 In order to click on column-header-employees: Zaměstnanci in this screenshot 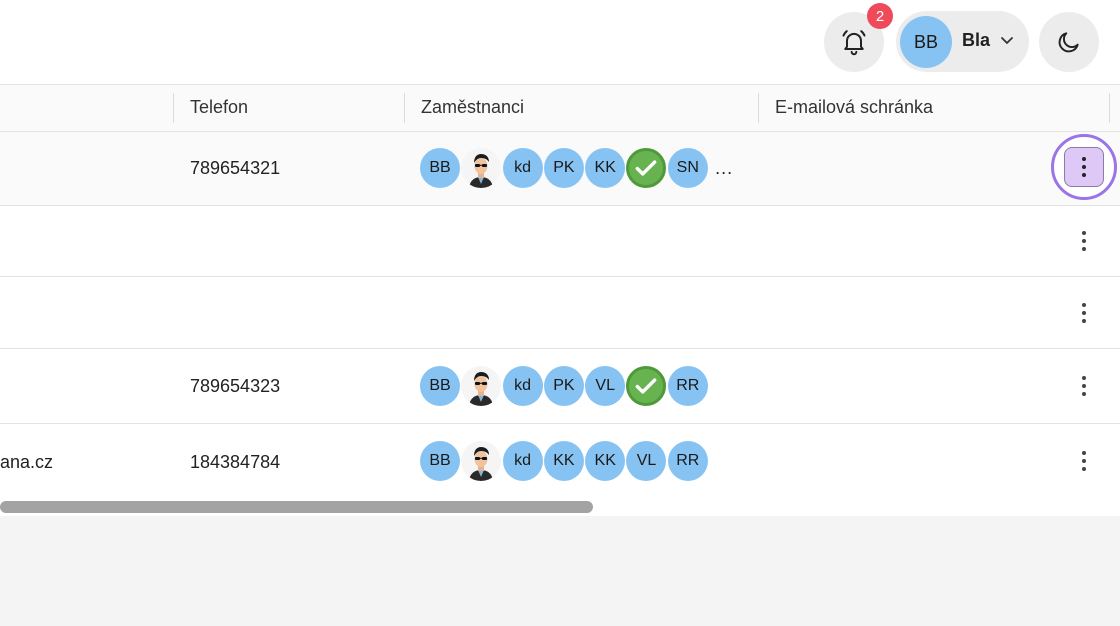, I will do `click(472, 108)`.